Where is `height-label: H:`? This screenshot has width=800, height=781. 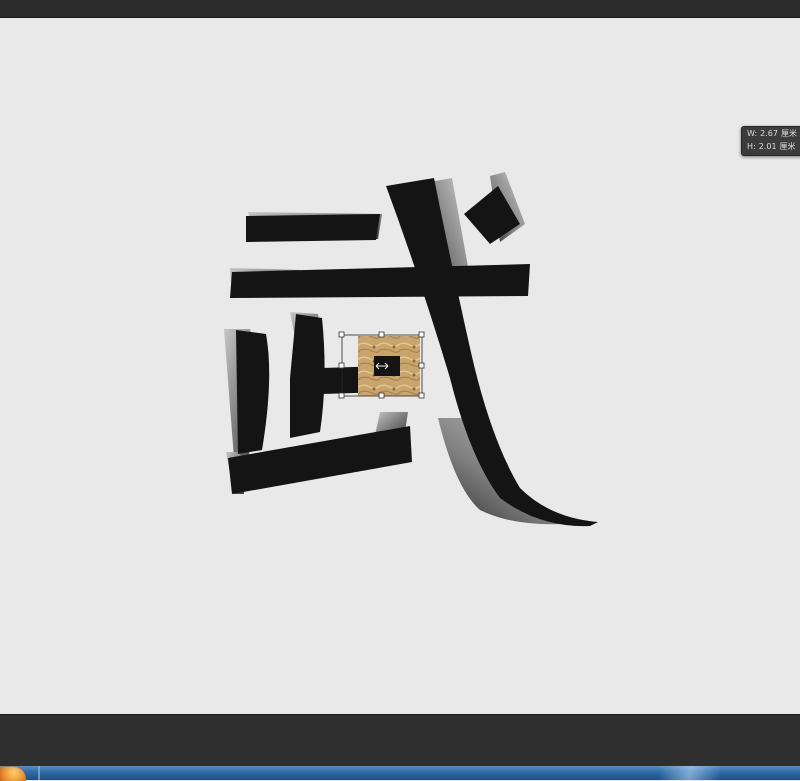
height-label: H: is located at coordinates (751, 146).